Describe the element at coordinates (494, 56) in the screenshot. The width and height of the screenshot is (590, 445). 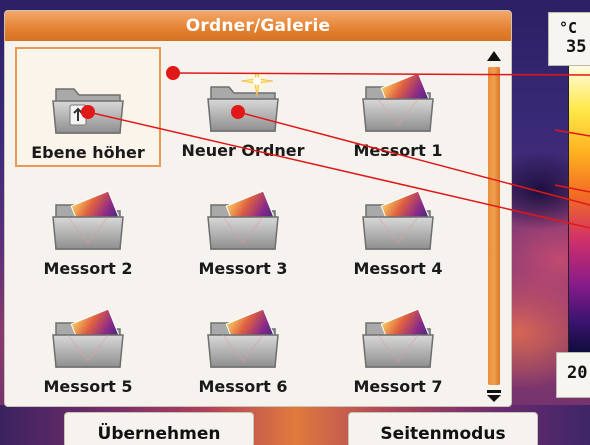
I see `scroll-up-arrow-icon` at that location.